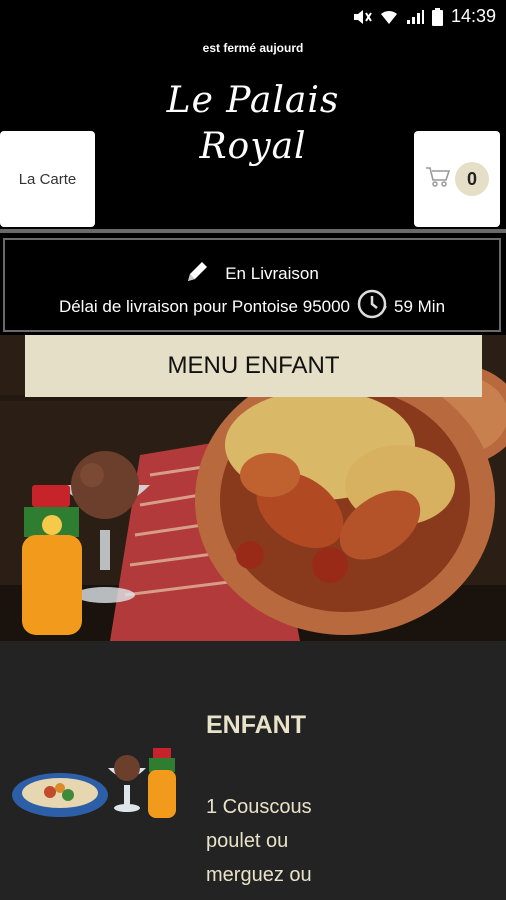  Describe the element at coordinates (472, 179) in the screenshot. I see `cart-count-badge: 0` at that location.